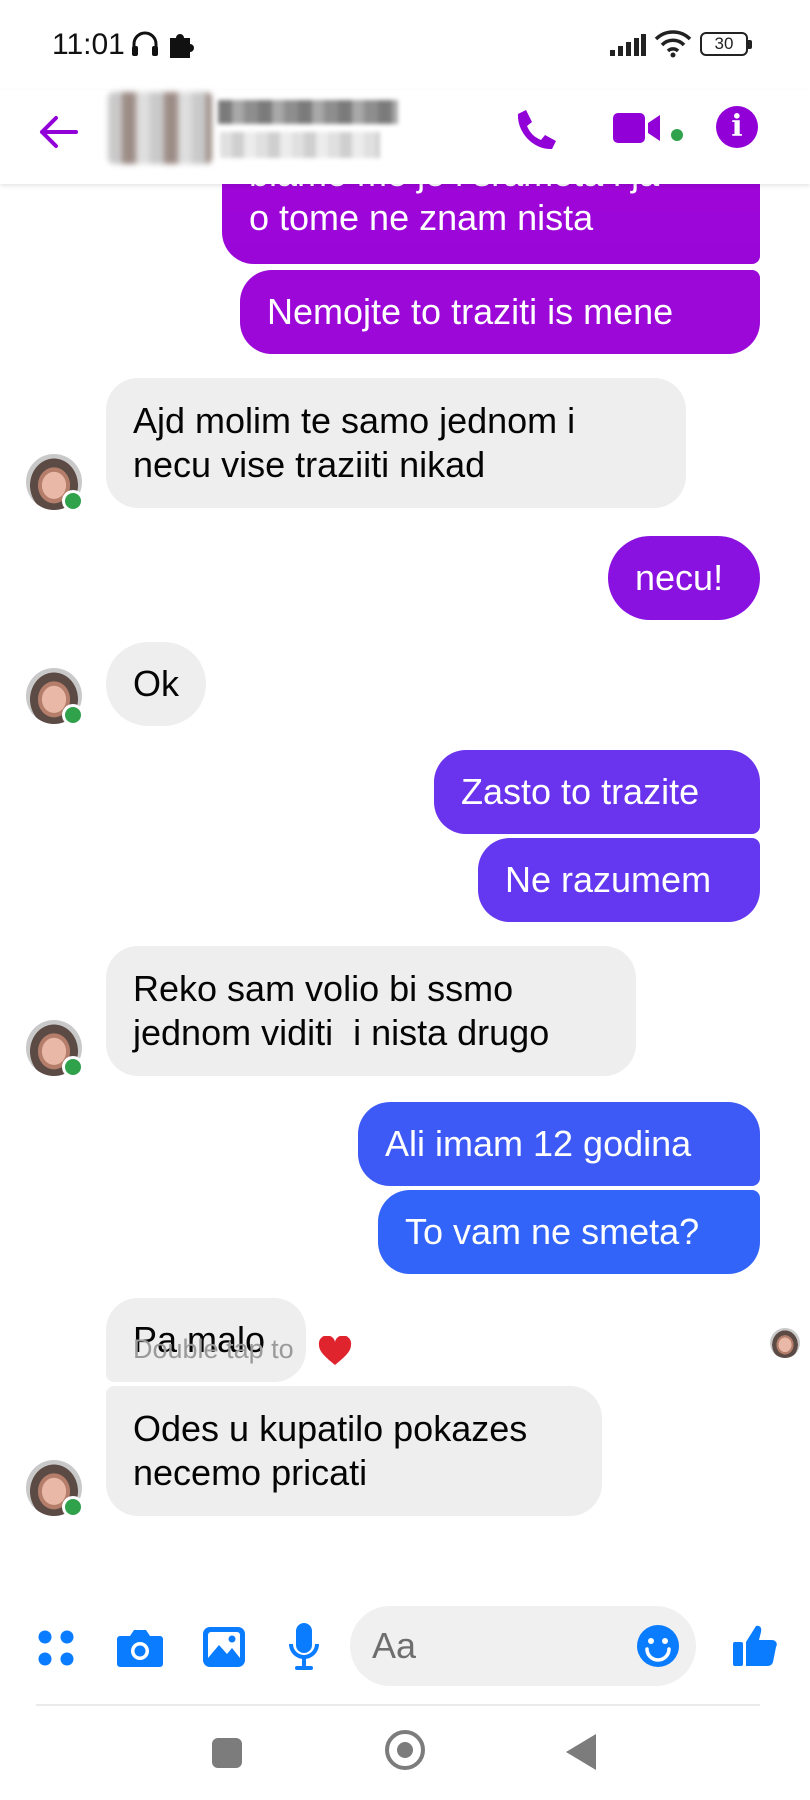 The width and height of the screenshot is (810, 1800). I want to click on received-message: Odes u kupatilo pokazes necemo pricati, so click(354, 1451).